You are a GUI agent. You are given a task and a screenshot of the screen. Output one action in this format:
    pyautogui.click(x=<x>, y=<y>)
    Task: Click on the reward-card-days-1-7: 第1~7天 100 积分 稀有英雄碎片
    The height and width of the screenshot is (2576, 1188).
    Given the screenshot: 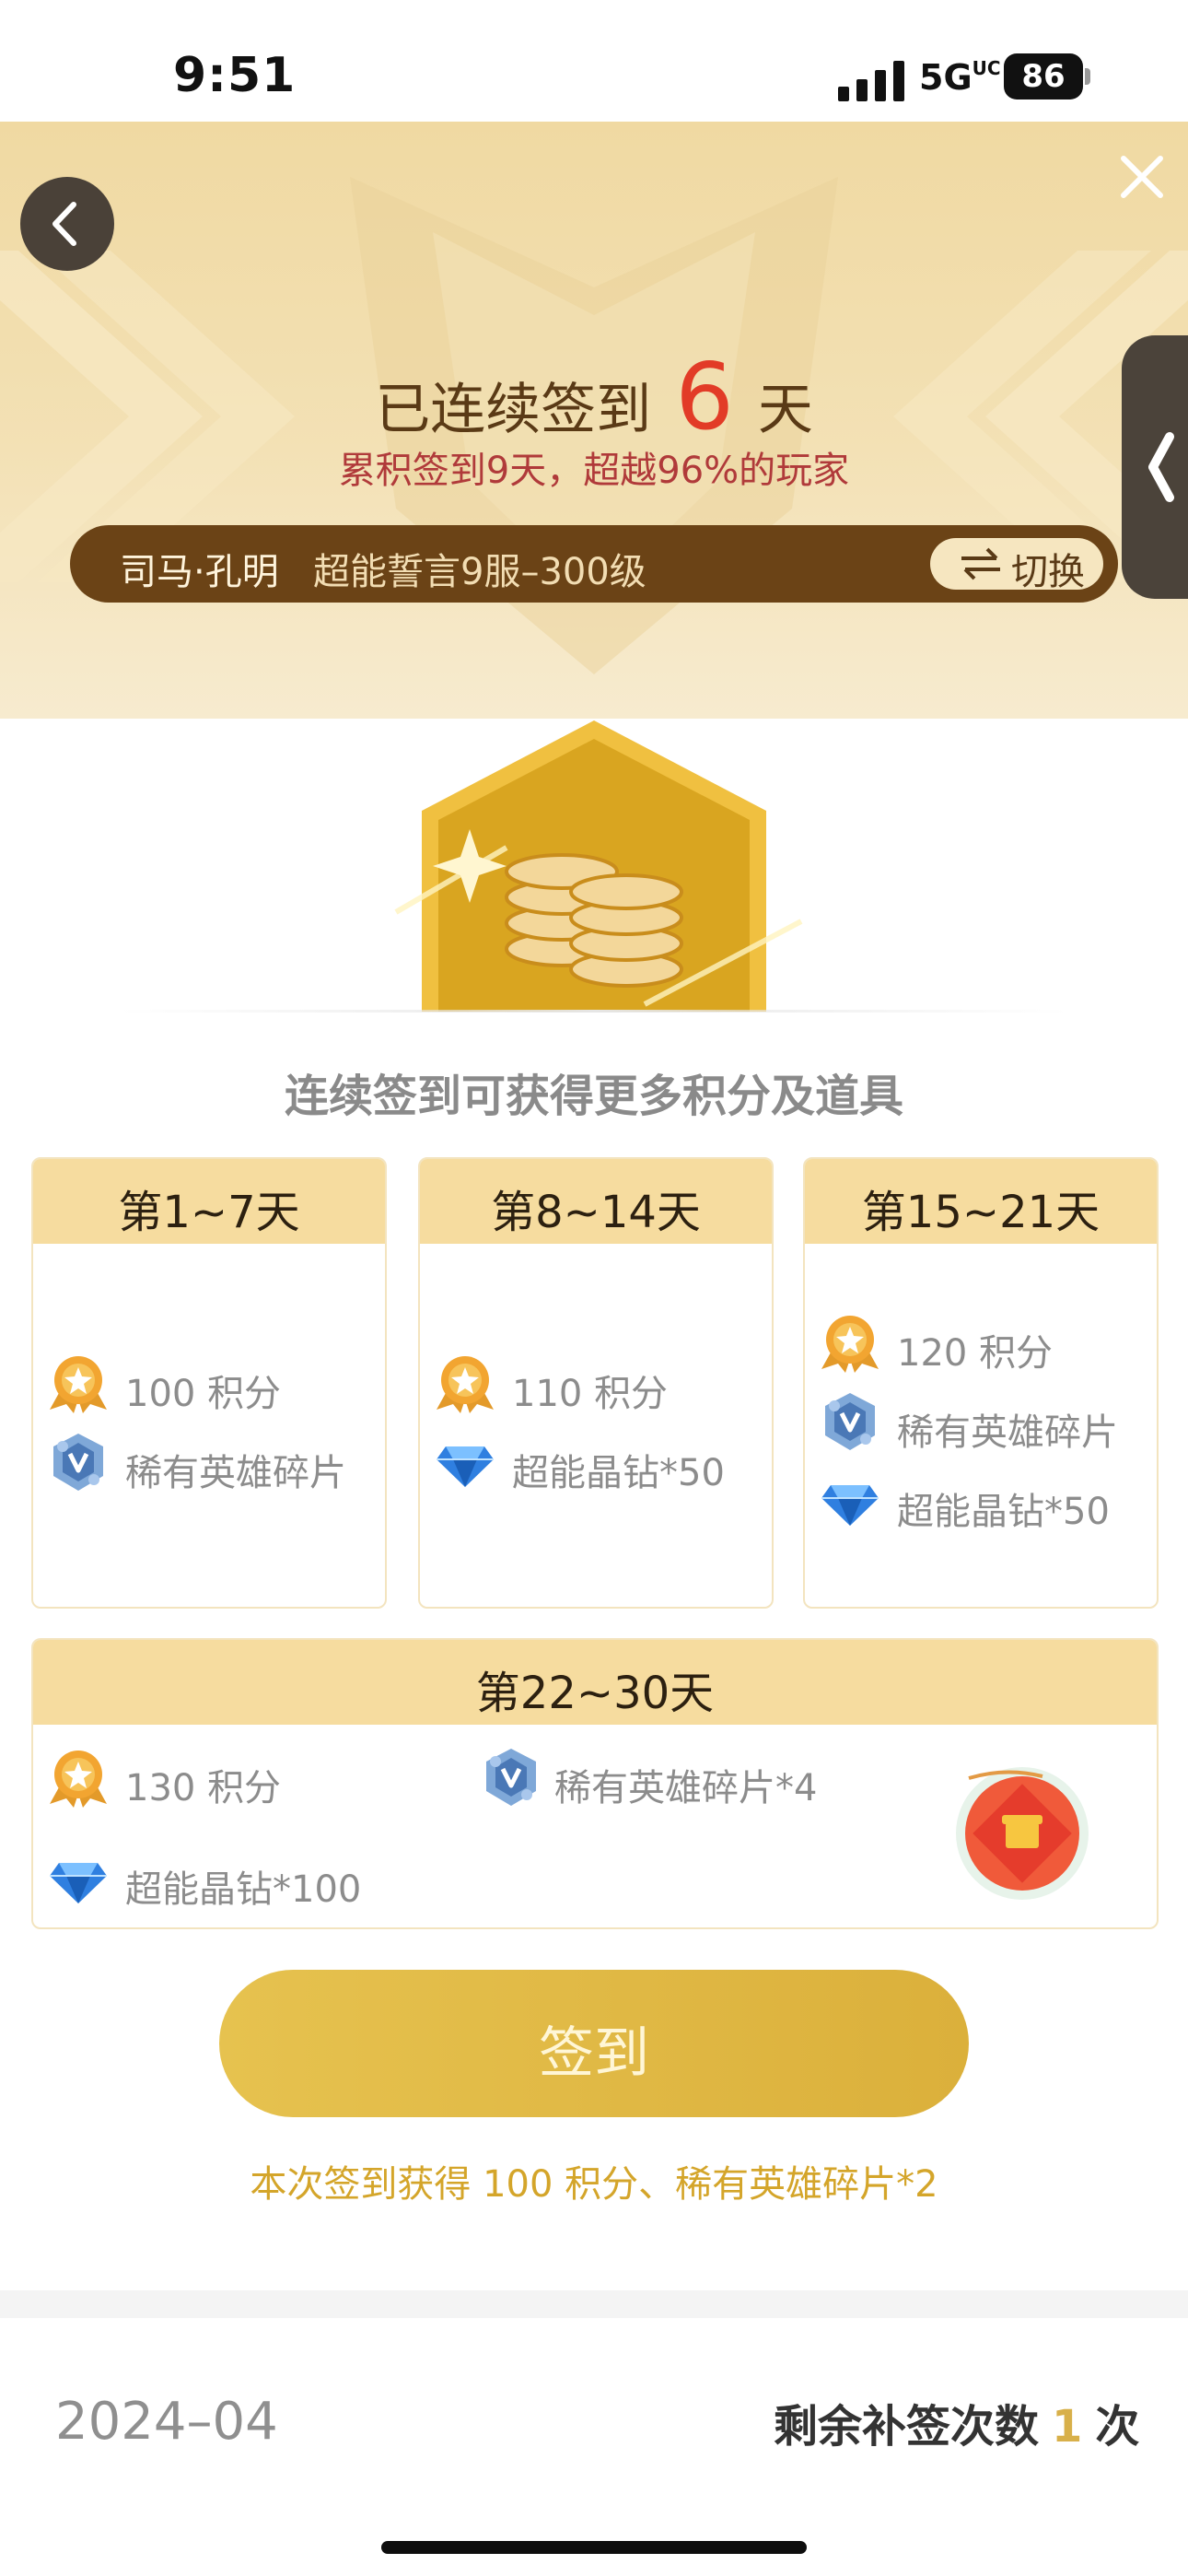 What is the action you would take?
    pyautogui.click(x=209, y=1383)
    